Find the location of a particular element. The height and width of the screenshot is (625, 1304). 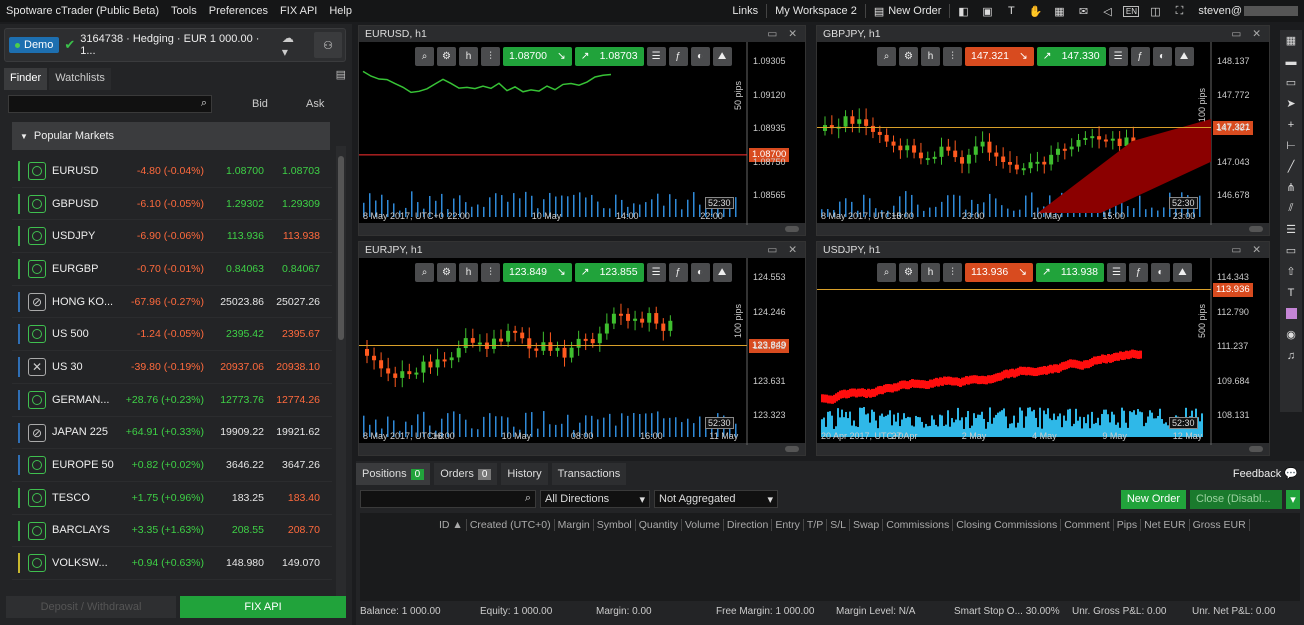

menu-help: Help is located at coordinates (340, 11).